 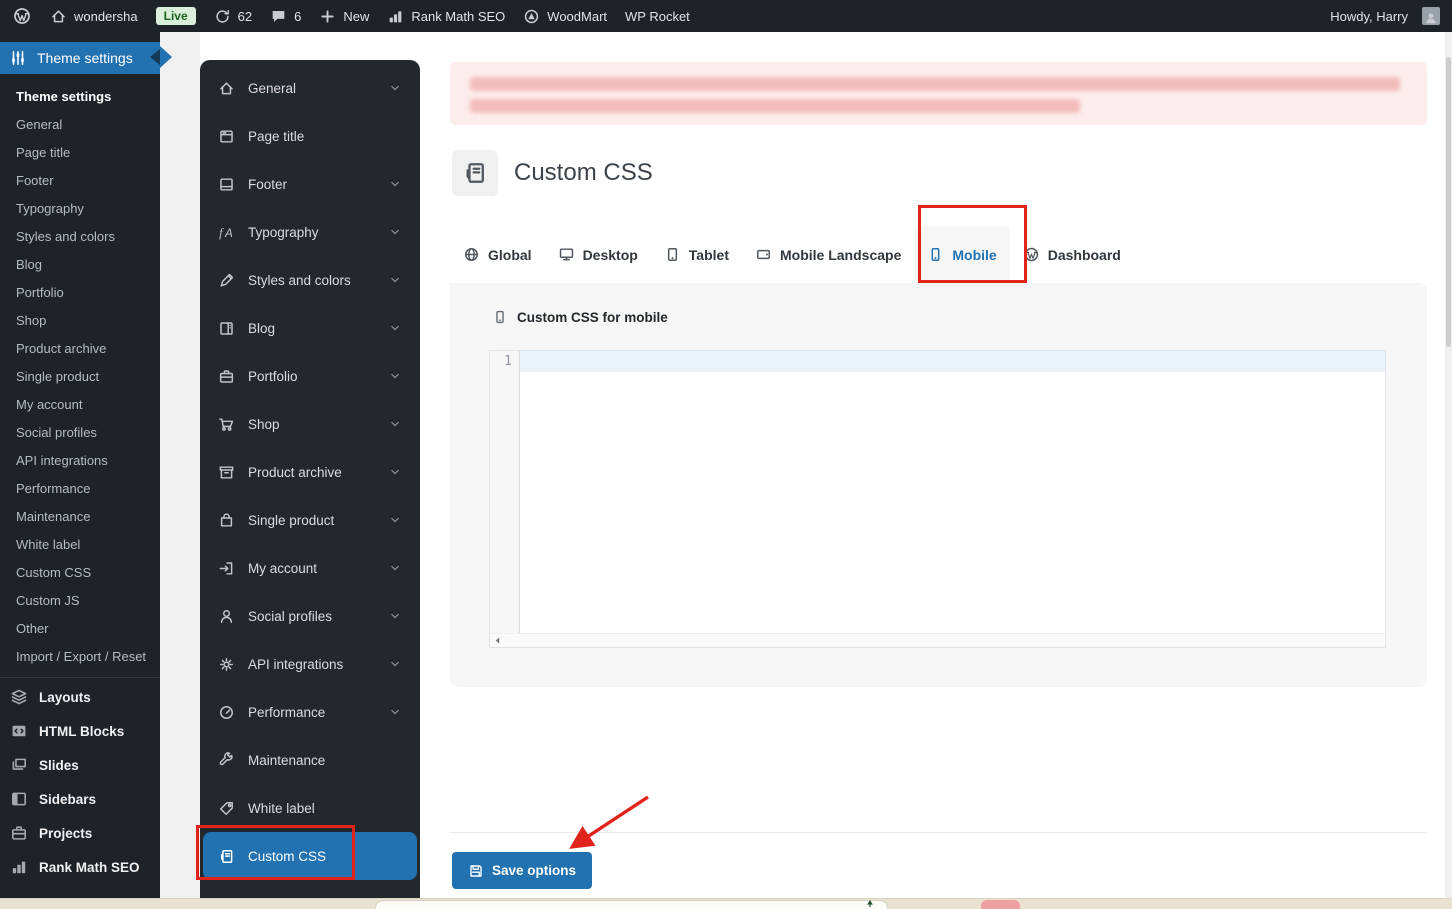 What do you see at coordinates (245, 16) in the screenshot?
I see `updates-count: 62` at bounding box center [245, 16].